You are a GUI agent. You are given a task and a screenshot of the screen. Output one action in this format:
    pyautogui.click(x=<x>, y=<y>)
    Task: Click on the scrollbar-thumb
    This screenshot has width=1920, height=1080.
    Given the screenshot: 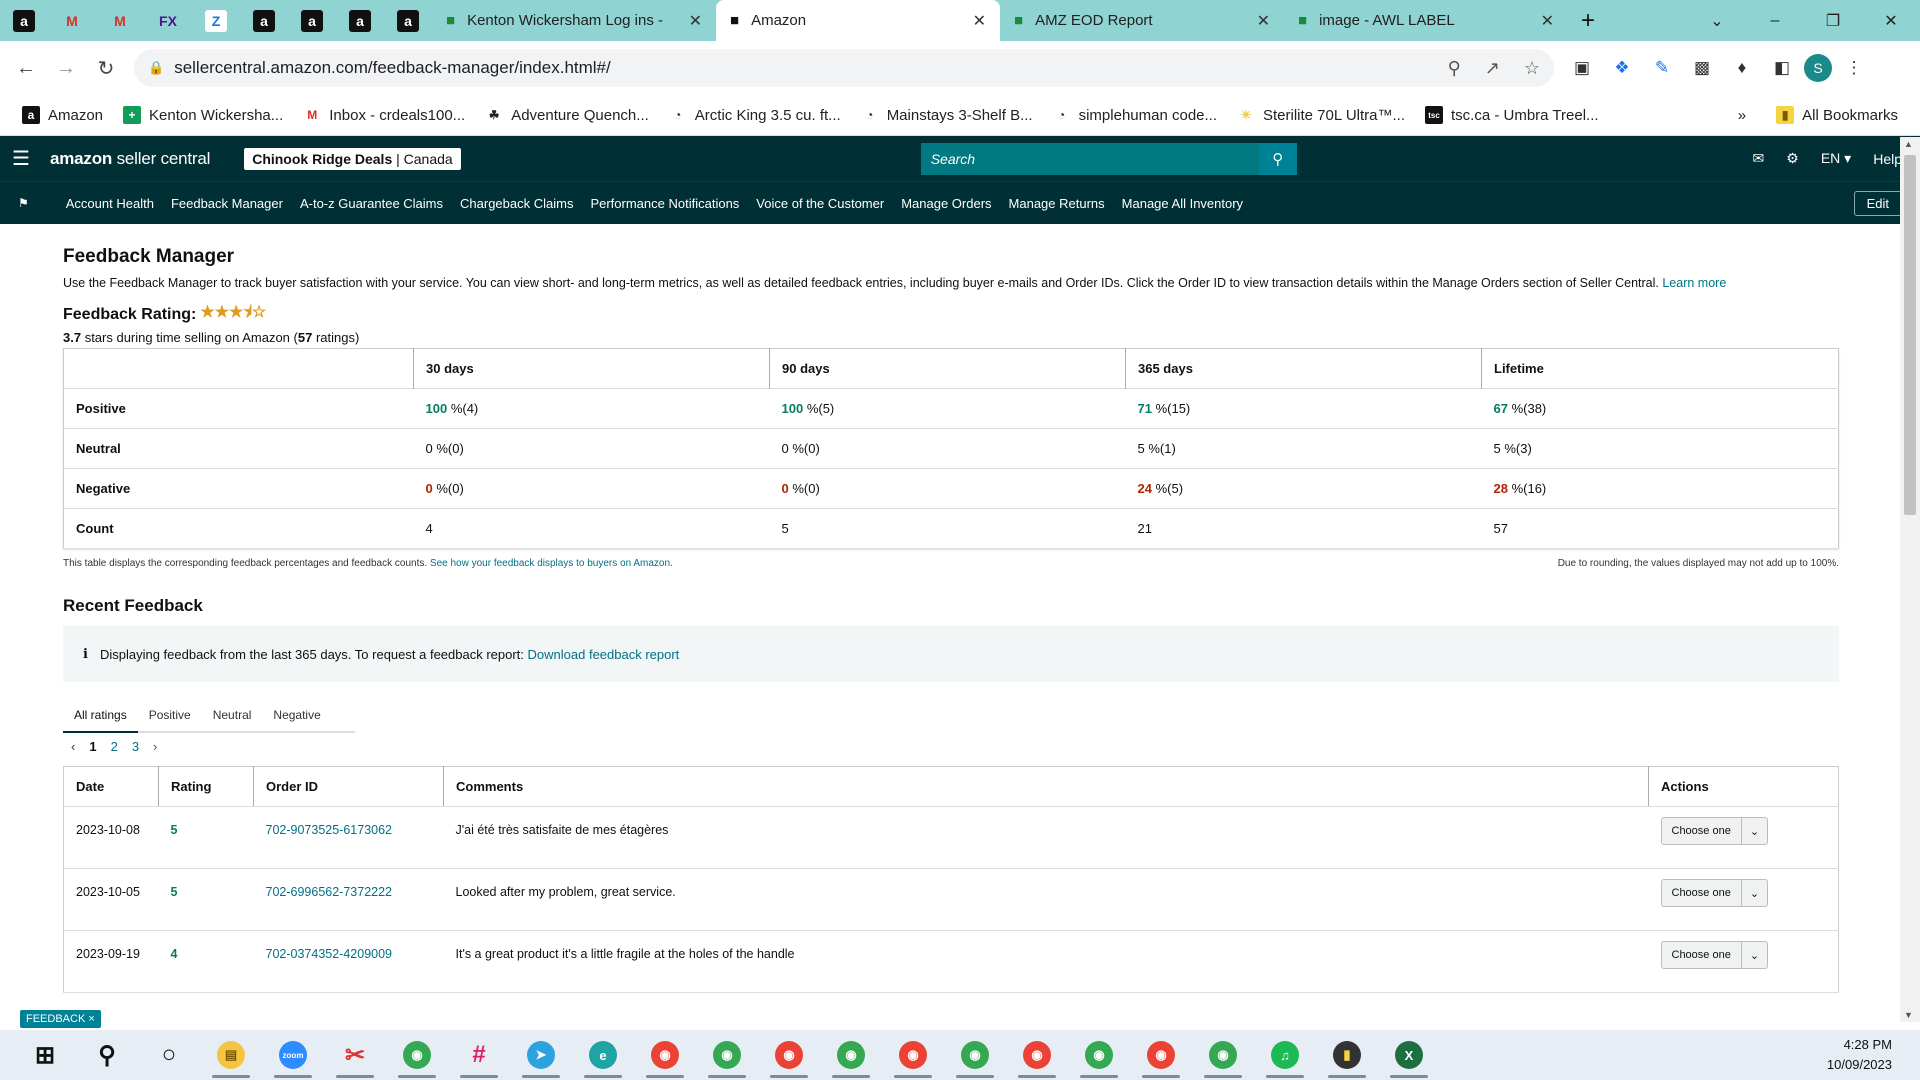 What is the action you would take?
    pyautogui.click(x=1910, y=335)
    